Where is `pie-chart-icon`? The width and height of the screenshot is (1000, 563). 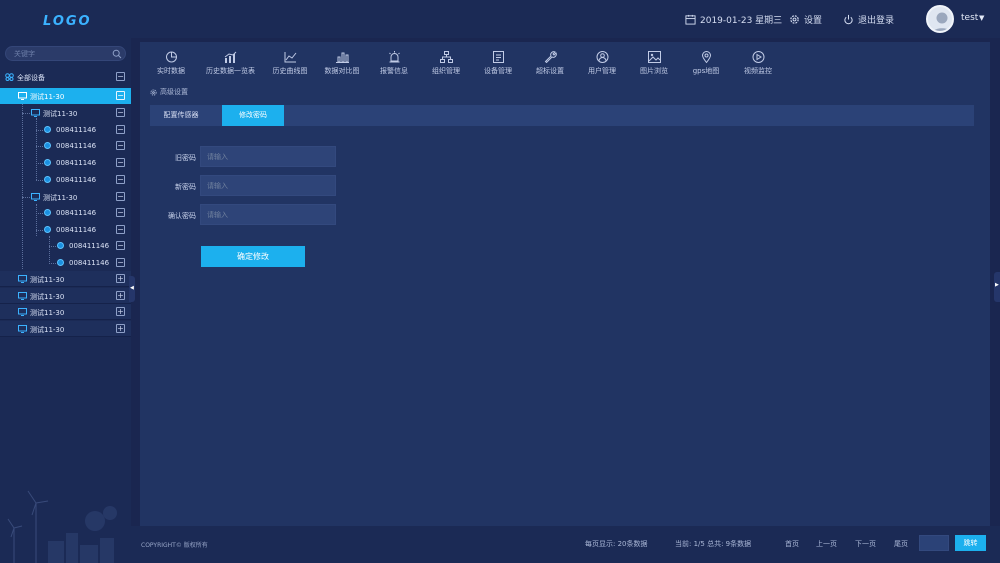
pie-chart-icon is located at coordinates (171, 57).